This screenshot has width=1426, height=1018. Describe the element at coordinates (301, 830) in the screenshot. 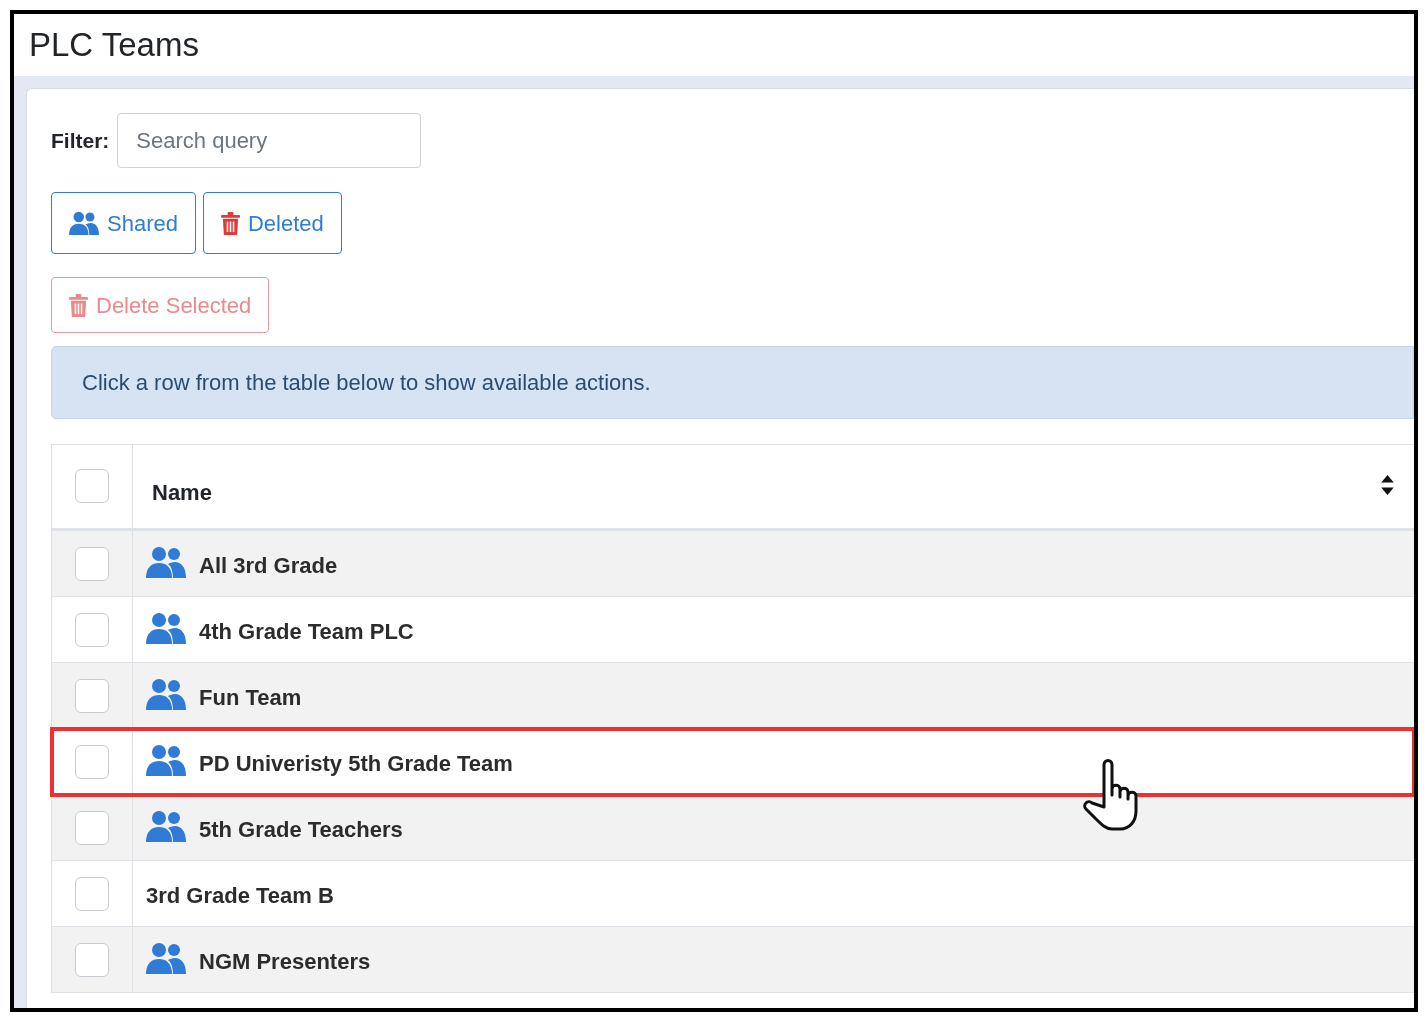

I see `team-name: 5th Grade Teachers` at that location.